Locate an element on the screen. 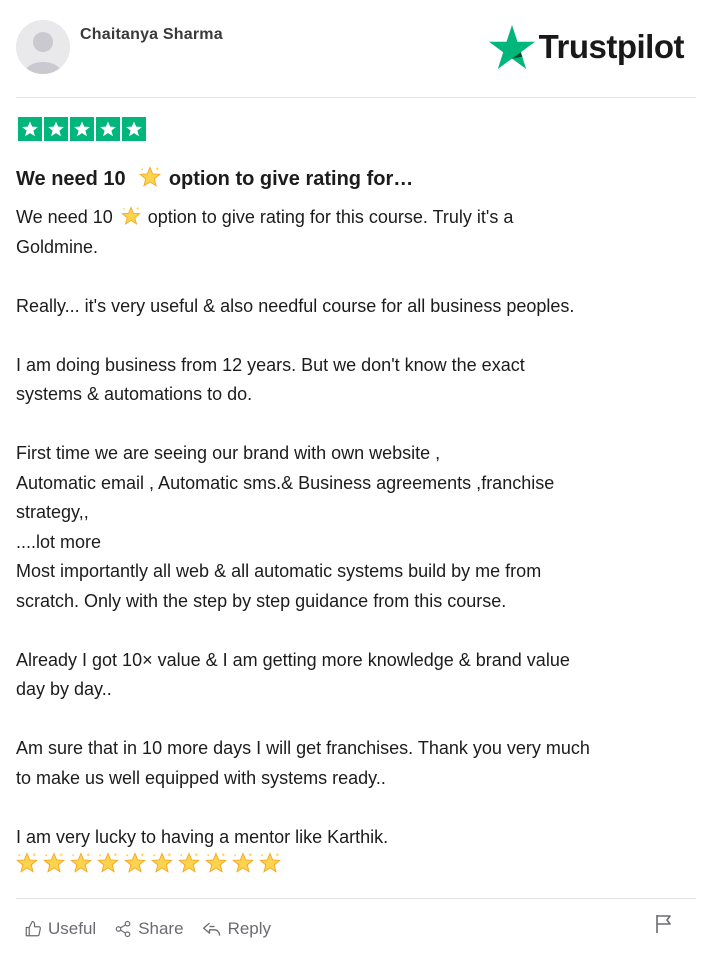  trustpilot-logo: Trustpilot is located at coordinates (586, 47).